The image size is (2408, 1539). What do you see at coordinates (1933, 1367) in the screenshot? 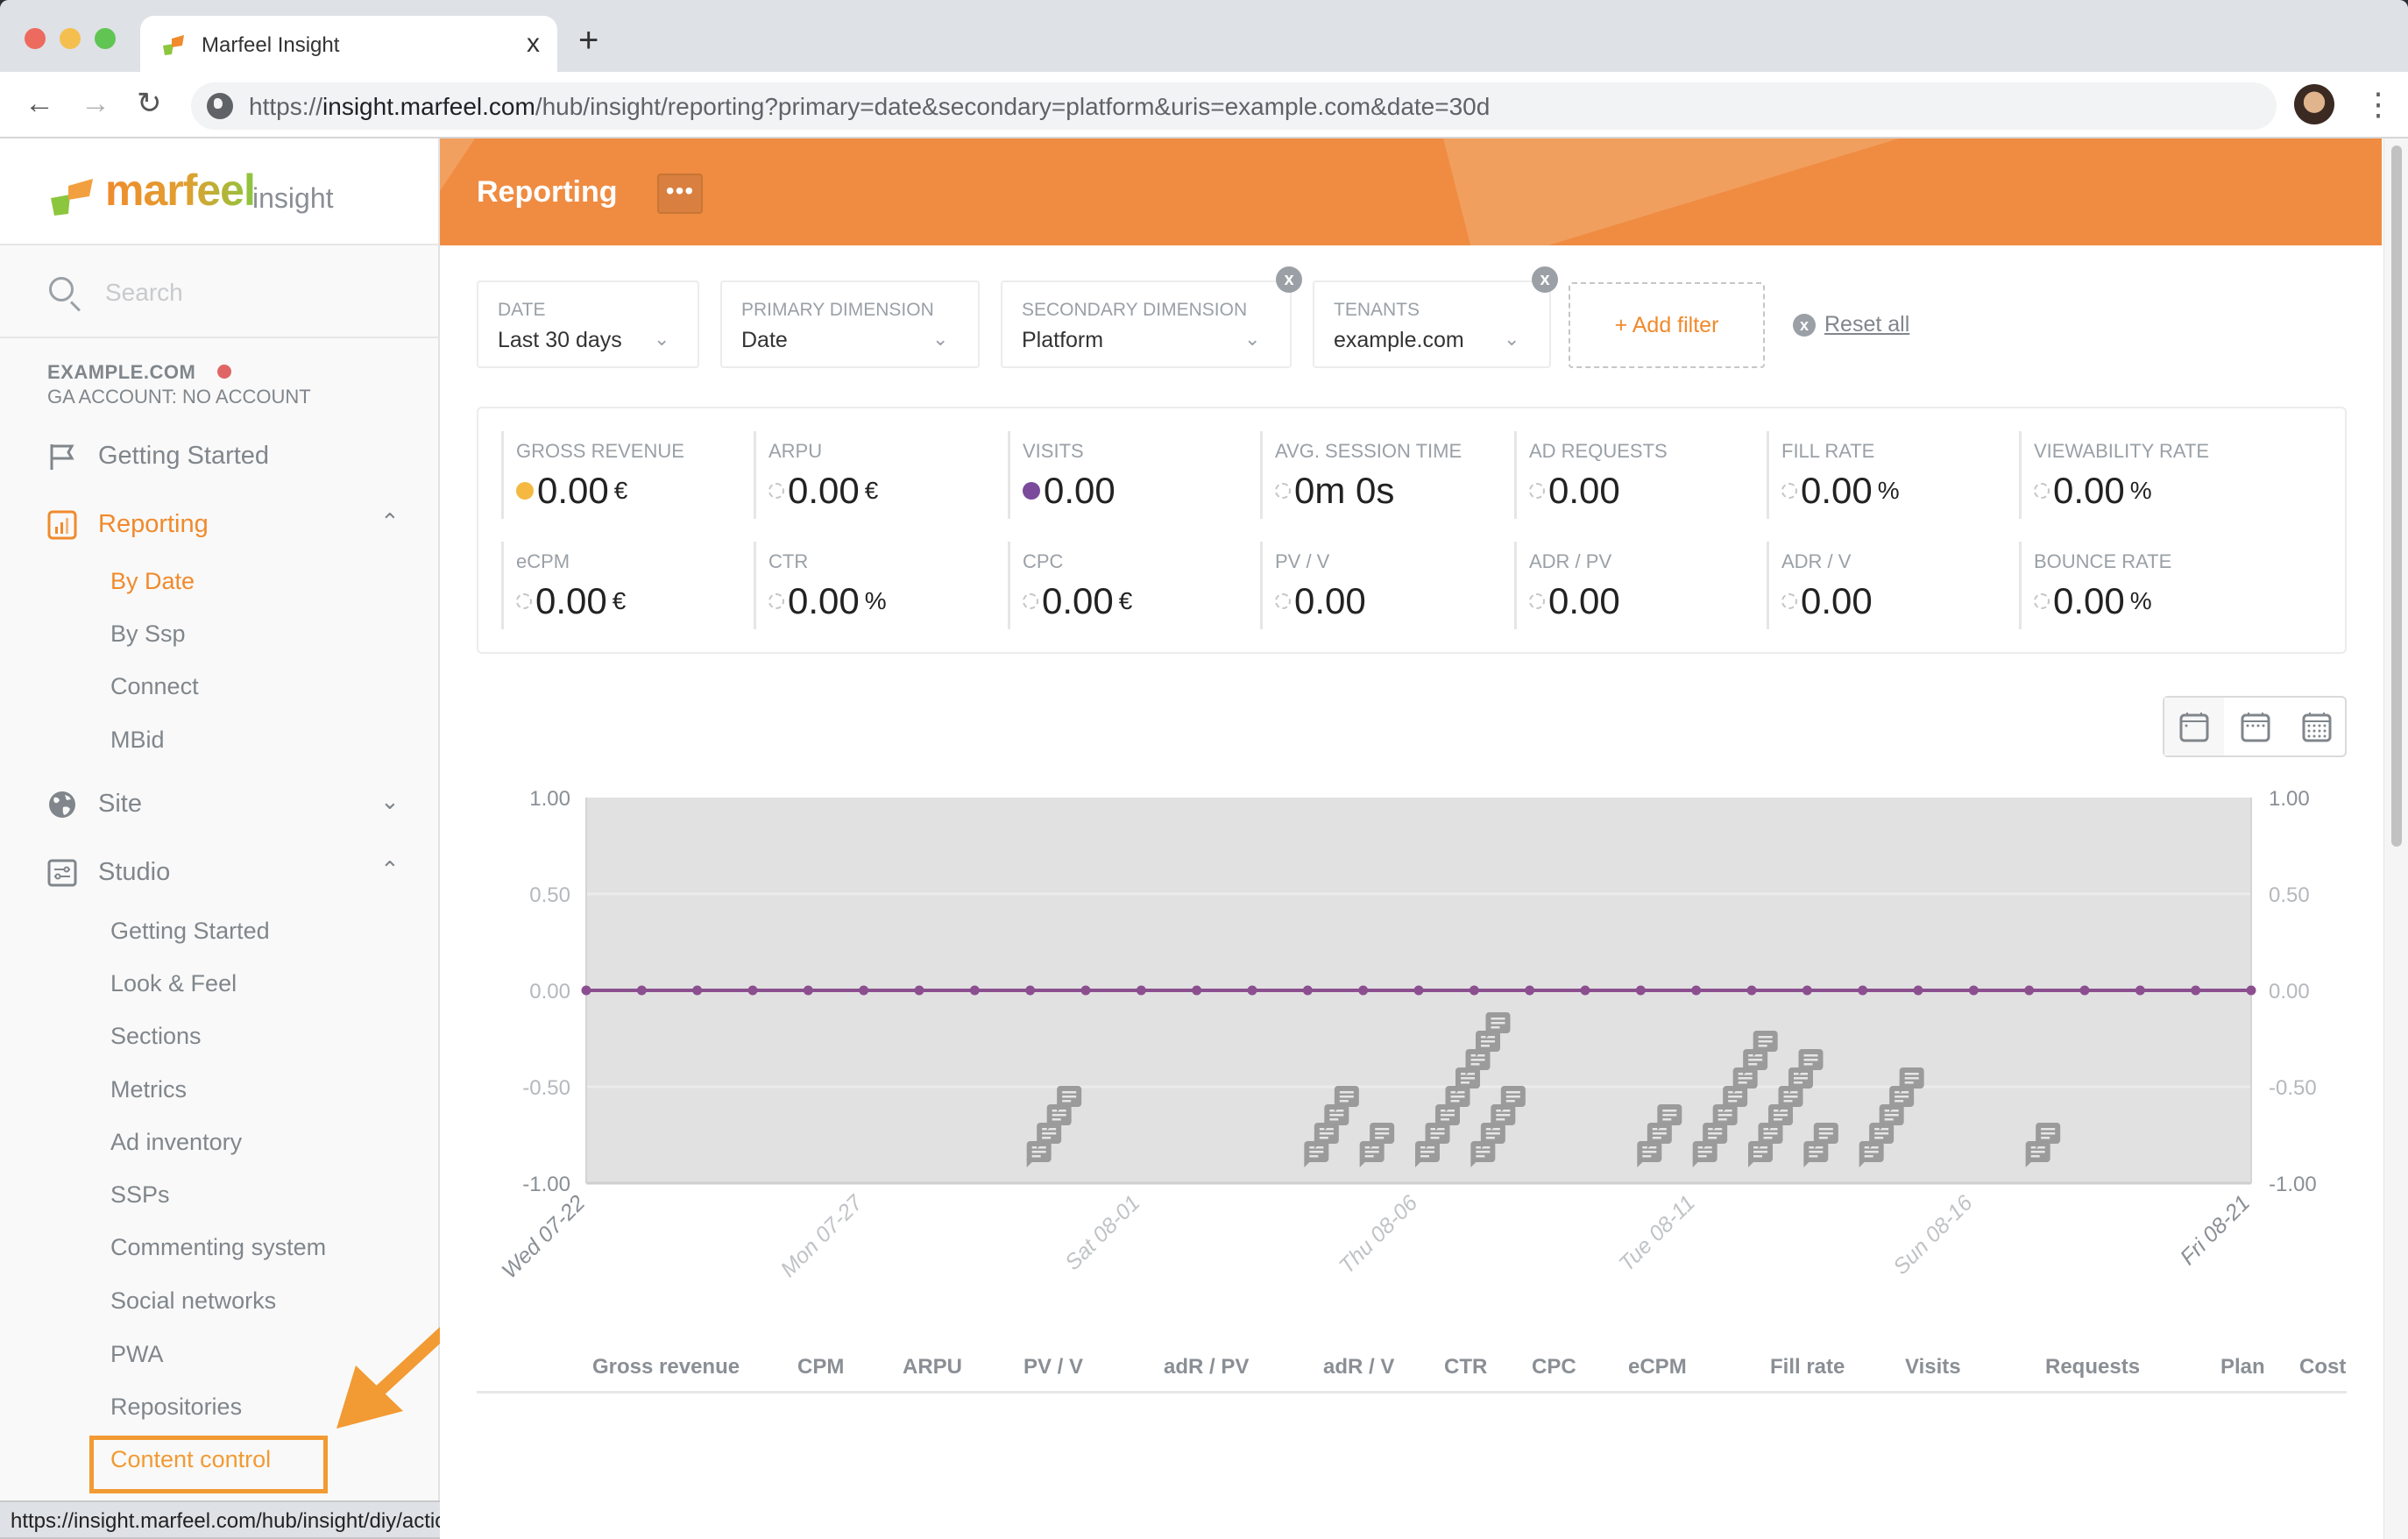
I see `column-header: Visits` at bounding box center [1933, 1367].